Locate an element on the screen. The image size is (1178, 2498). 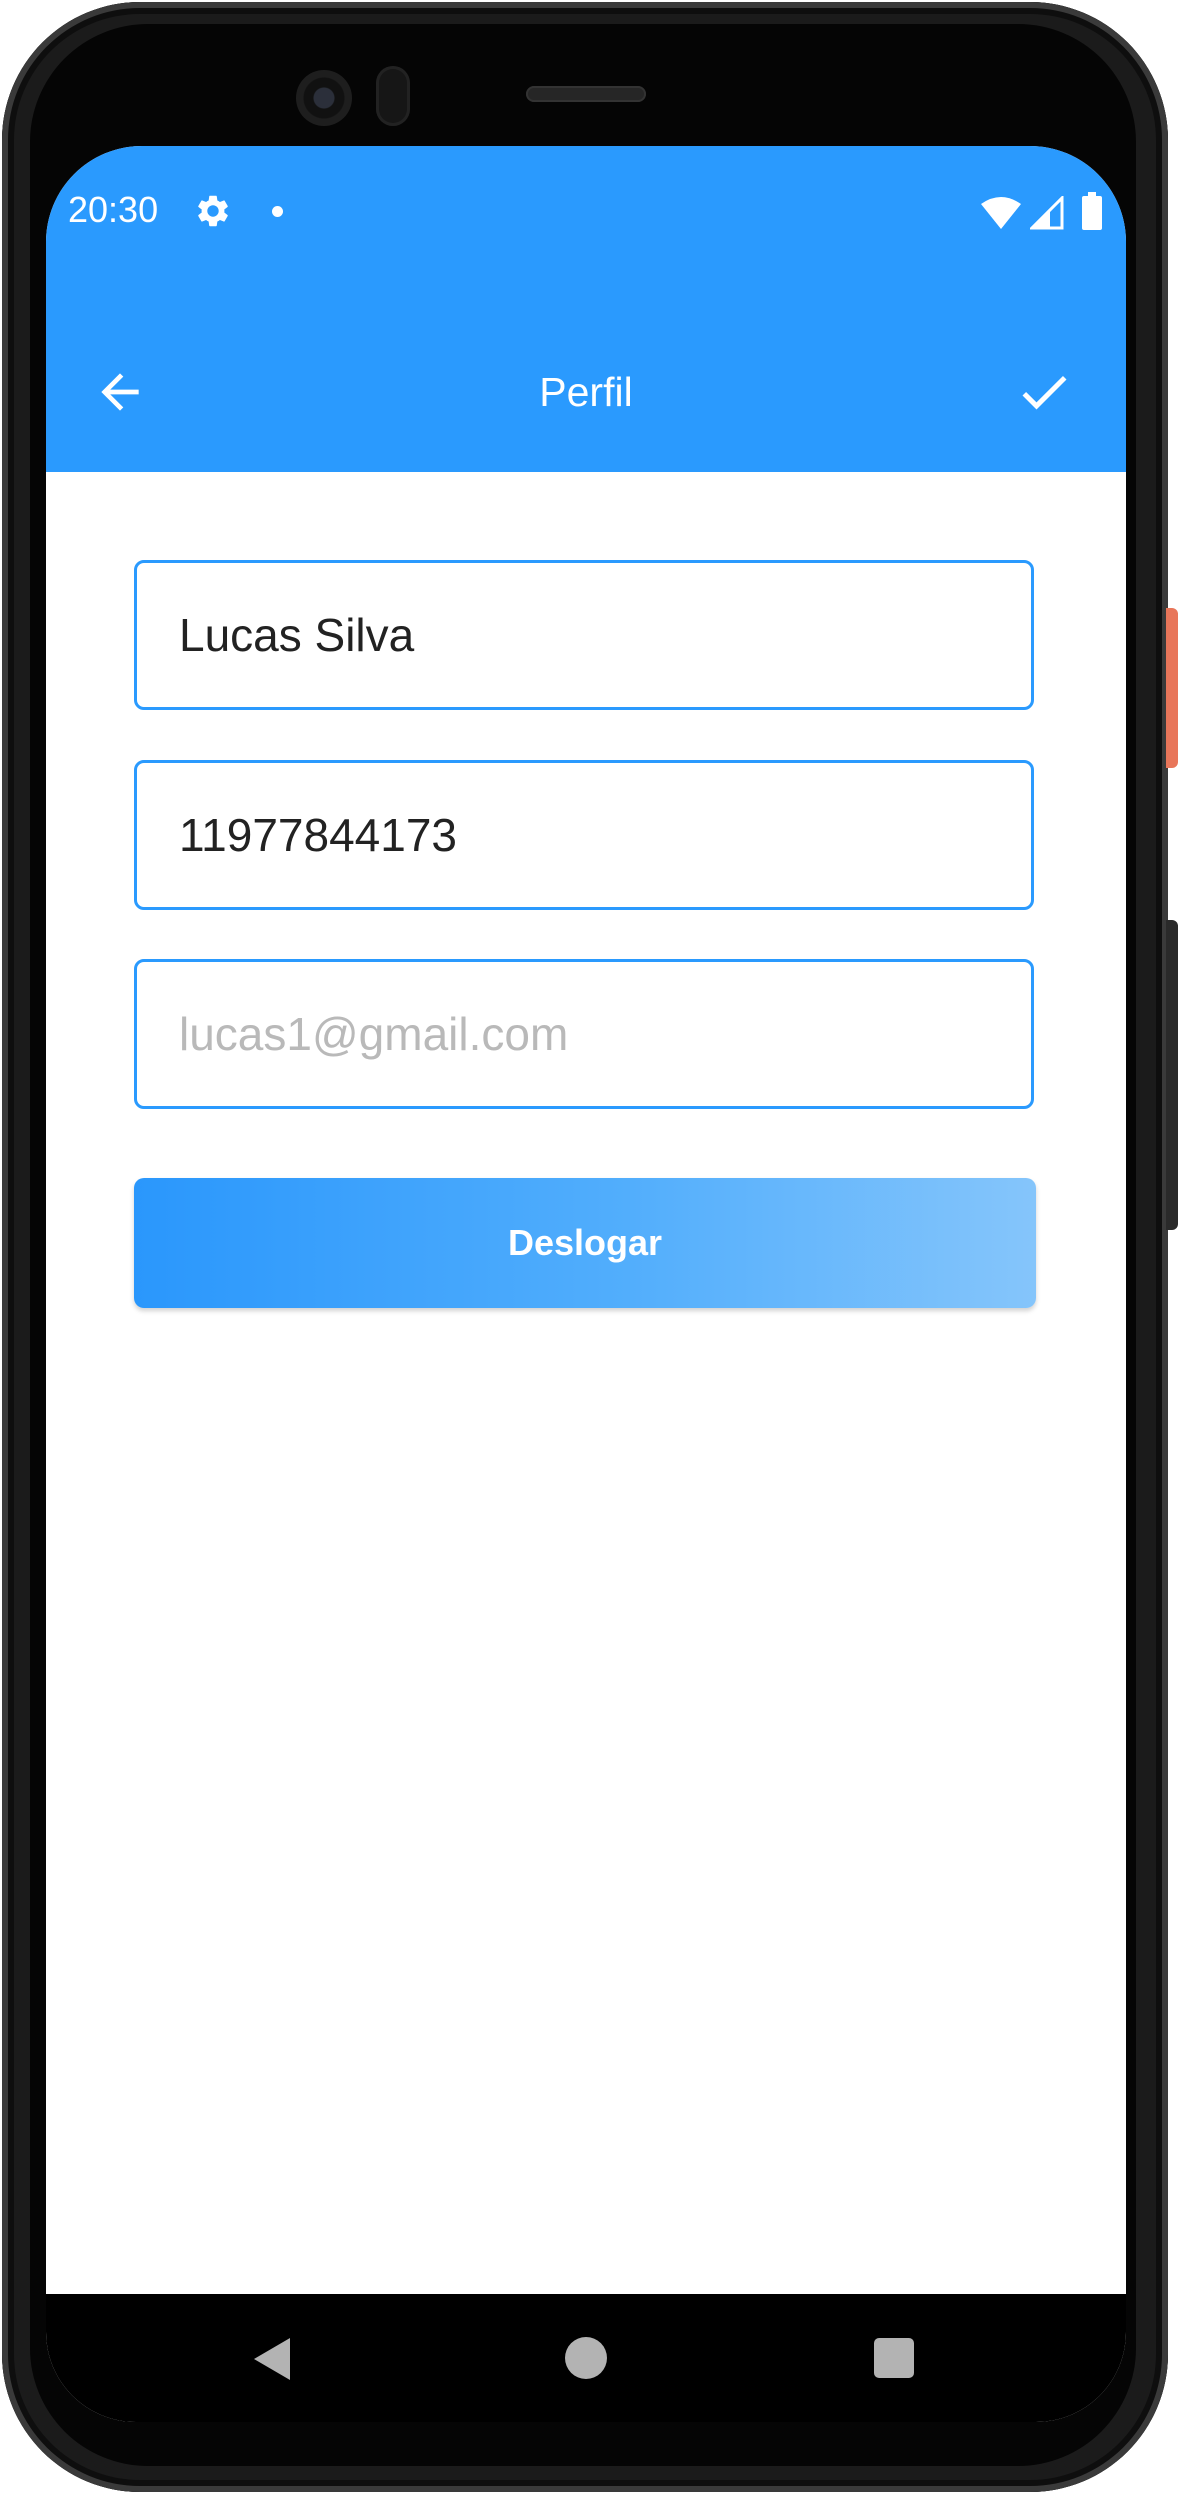
volume-button is located at coordinates (1172, 1075).